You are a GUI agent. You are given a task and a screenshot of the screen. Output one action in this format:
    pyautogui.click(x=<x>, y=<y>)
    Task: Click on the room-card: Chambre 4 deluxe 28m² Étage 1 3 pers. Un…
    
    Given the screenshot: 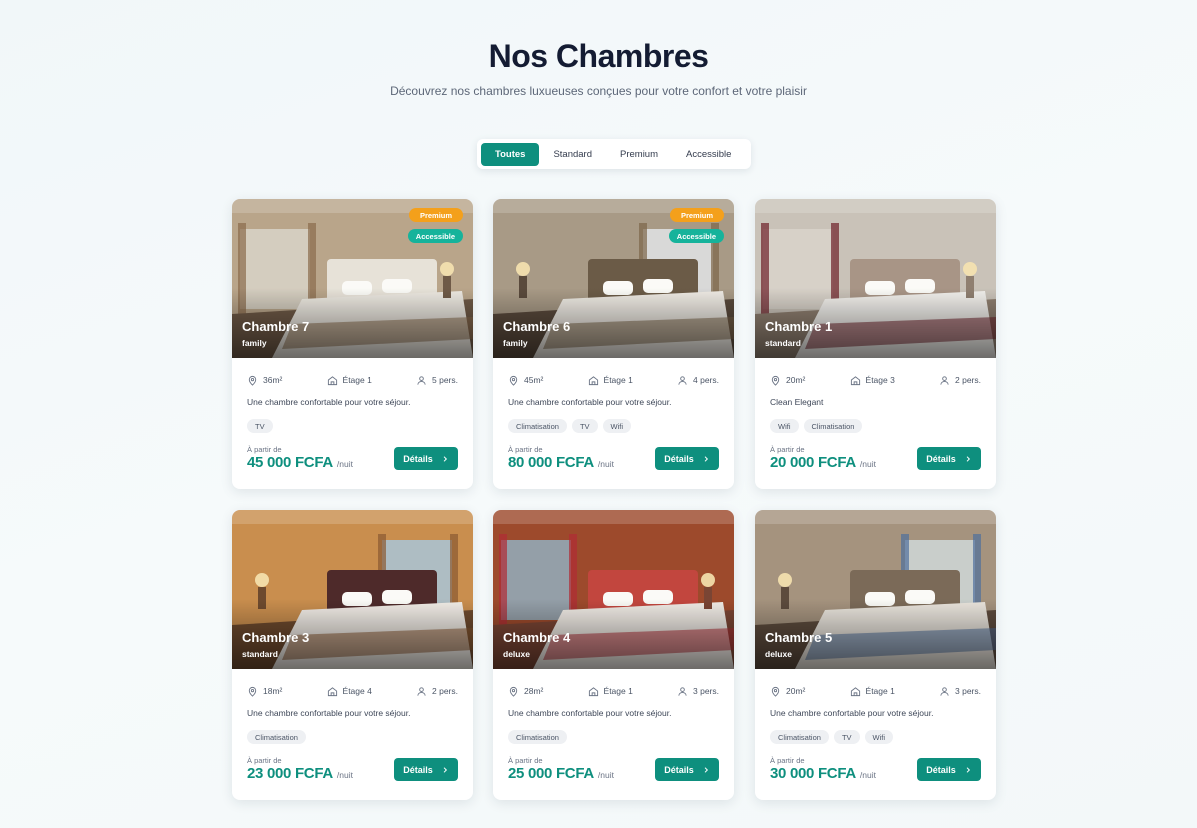 What is the action you would take?
    pyautogui.click(x=613, y=655)
    